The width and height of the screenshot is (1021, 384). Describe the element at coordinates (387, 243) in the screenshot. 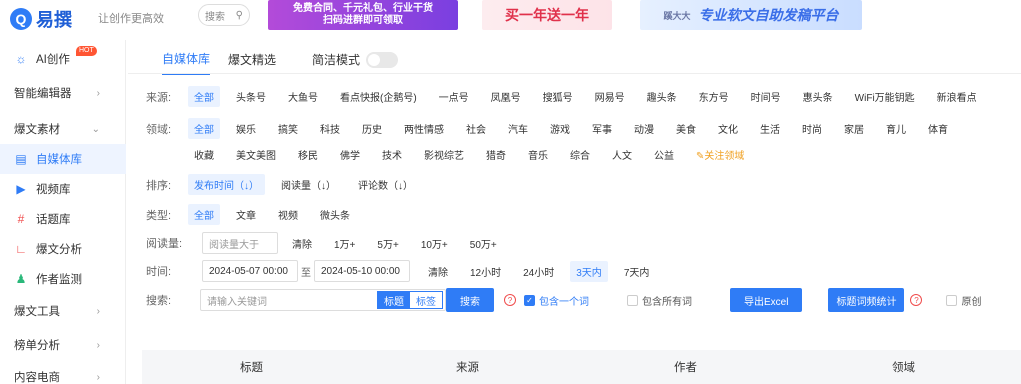

I see `read-option: 5万+` at that location.